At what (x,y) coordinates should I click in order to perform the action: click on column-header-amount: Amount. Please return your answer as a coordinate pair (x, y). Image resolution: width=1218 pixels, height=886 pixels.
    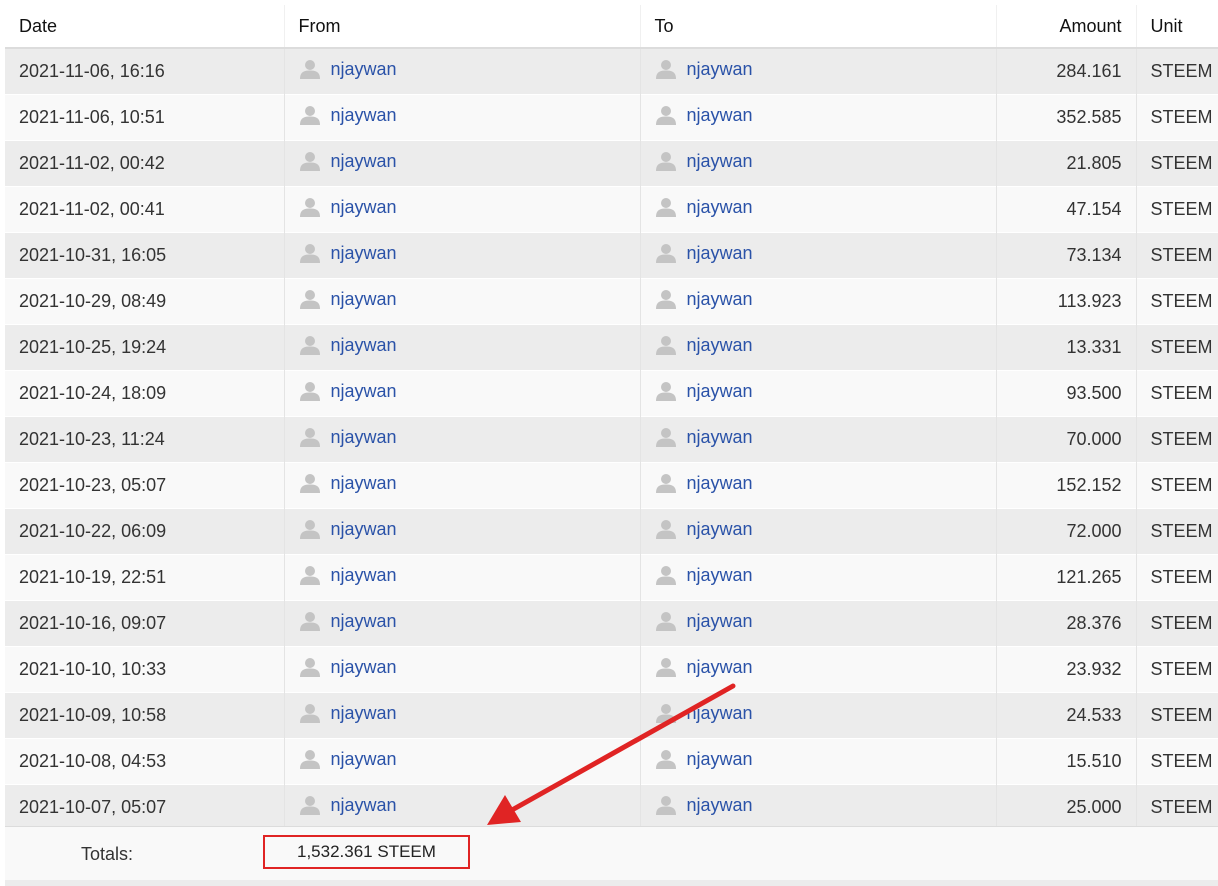
    Looking at the image, I should click on (1066, 27).